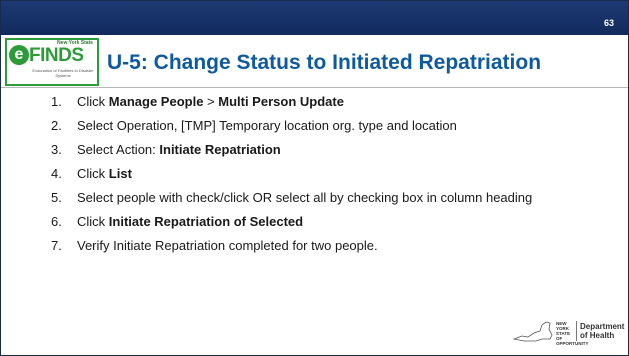  I want to click on department-of-health-text: Department of Health, so click(602, 331).